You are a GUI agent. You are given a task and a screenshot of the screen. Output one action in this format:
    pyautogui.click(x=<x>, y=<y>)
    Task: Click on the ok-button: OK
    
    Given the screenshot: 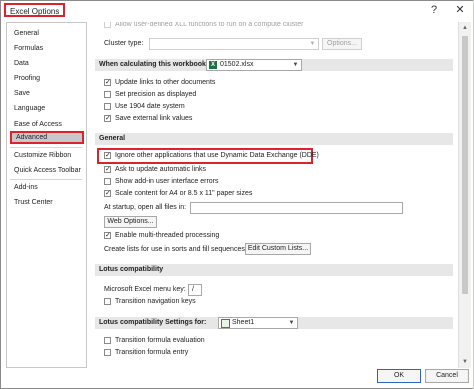 What is the action you would take?
    pyautogui.click(x=399, y=376)
    